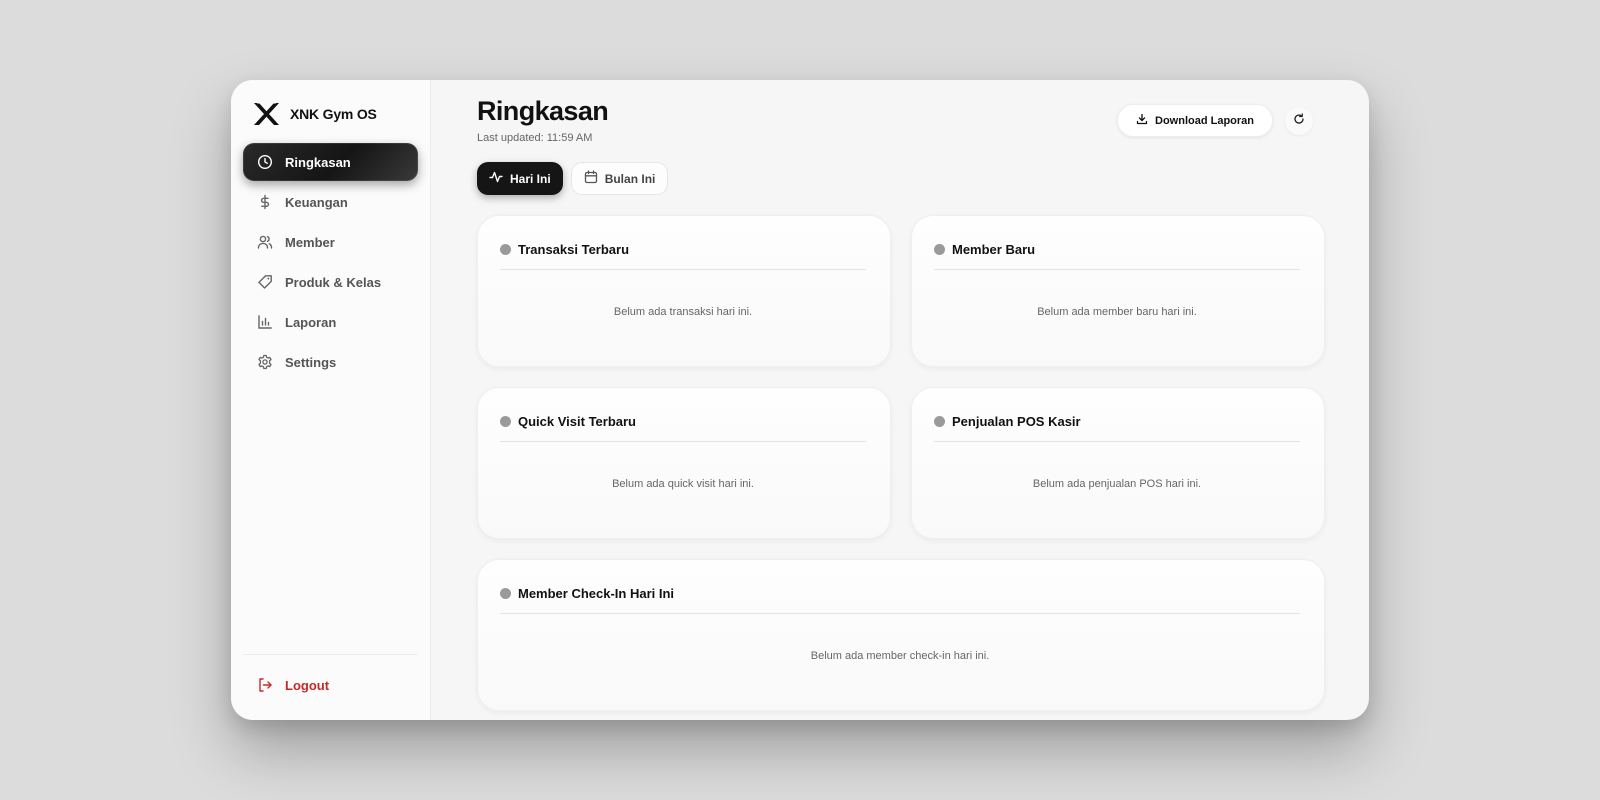 The image size is (1600, 800). I want to click on logout-icon, so click(265, 685).